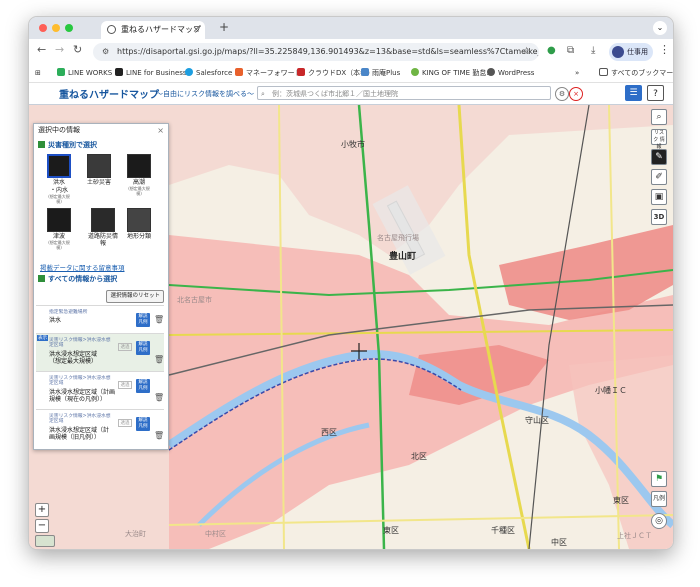 The image size is (700, 587). I want to click on zoom-out-button: −, so click(42, 526).